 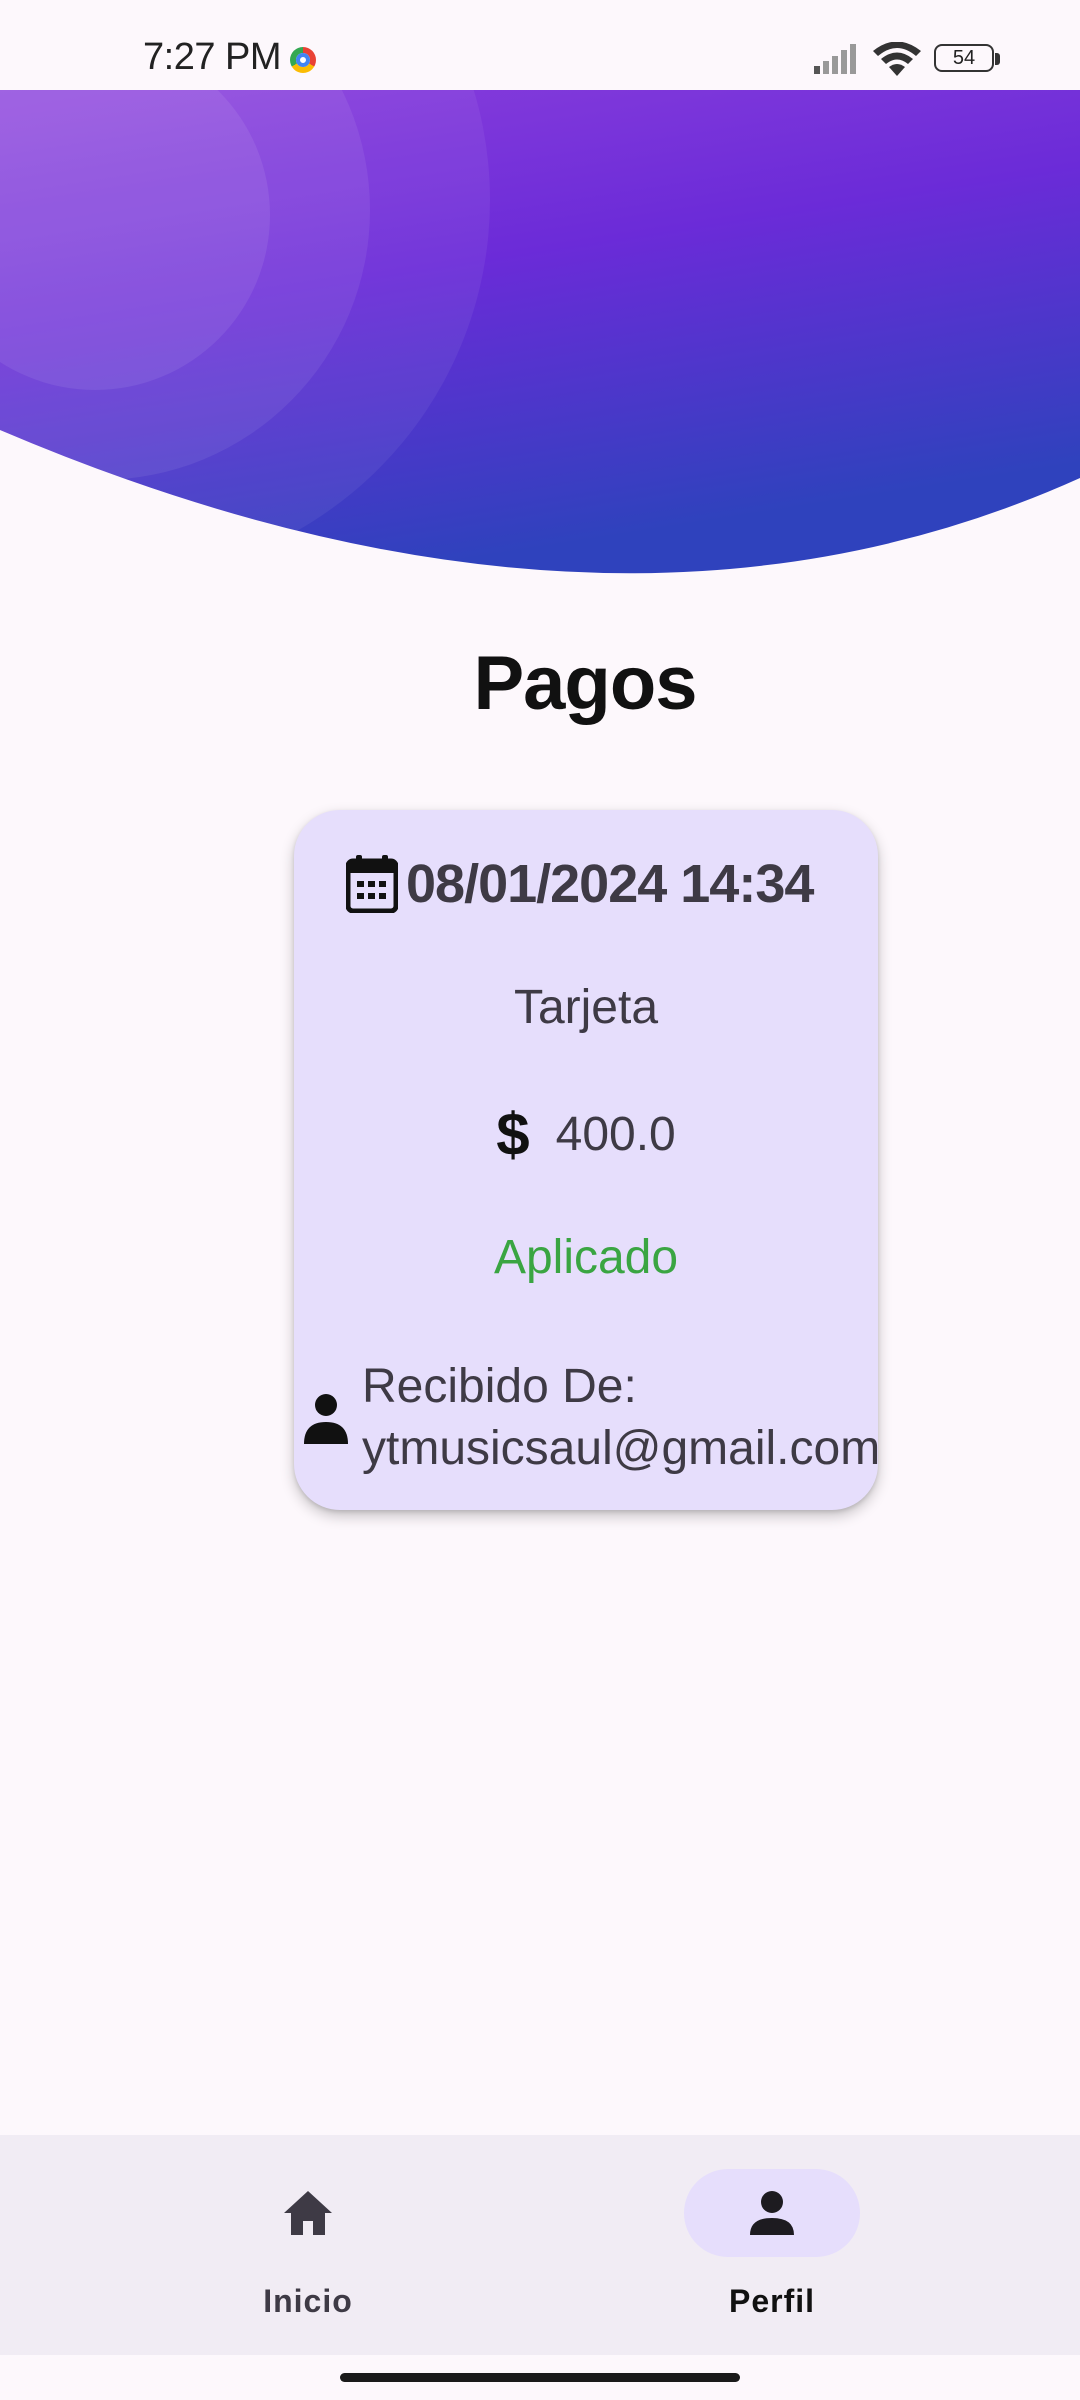 I want to click on home-icon, so click(x=308, y=2213).